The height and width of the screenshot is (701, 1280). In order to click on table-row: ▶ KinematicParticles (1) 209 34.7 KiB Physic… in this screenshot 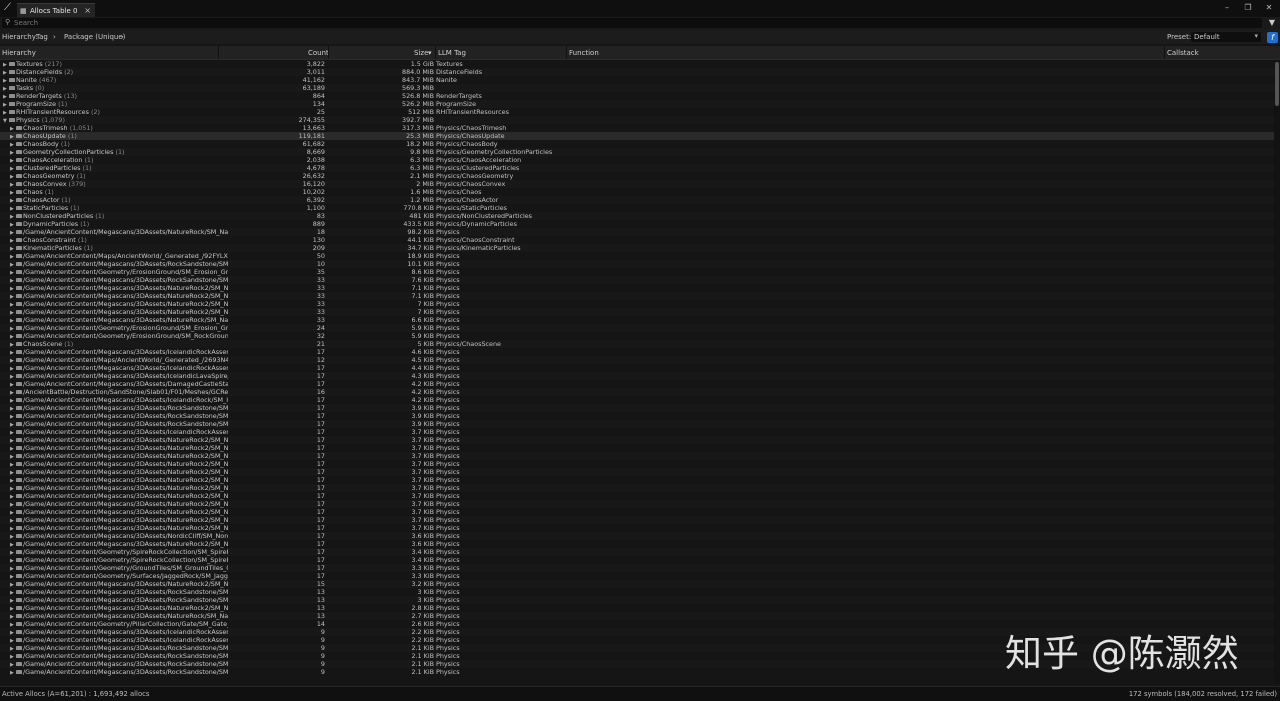, I will do `click(637, 248)`.